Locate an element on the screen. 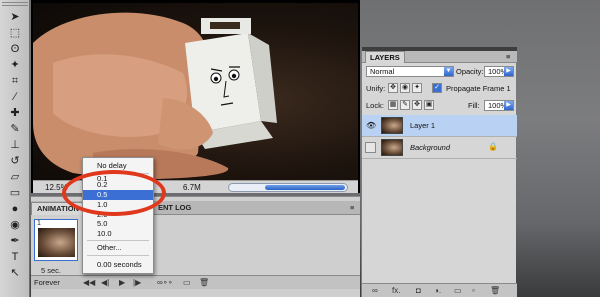 This screenshot has height=297, width=600. move-tool-icon: ➤ is located at coordinates (15, 17).